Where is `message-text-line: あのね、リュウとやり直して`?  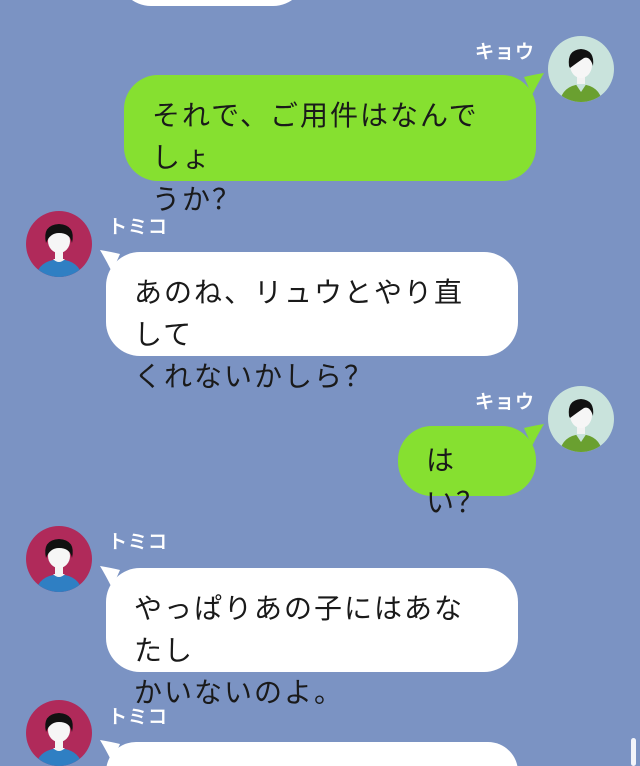
message-text-line: あのね、リュウとやり直して is located at coordinates (299, 313).